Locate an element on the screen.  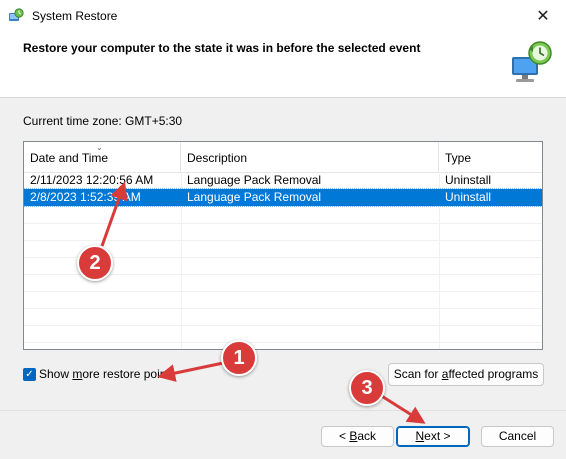
annotation-badge-3: 3 is located at coordinates (367, 388).